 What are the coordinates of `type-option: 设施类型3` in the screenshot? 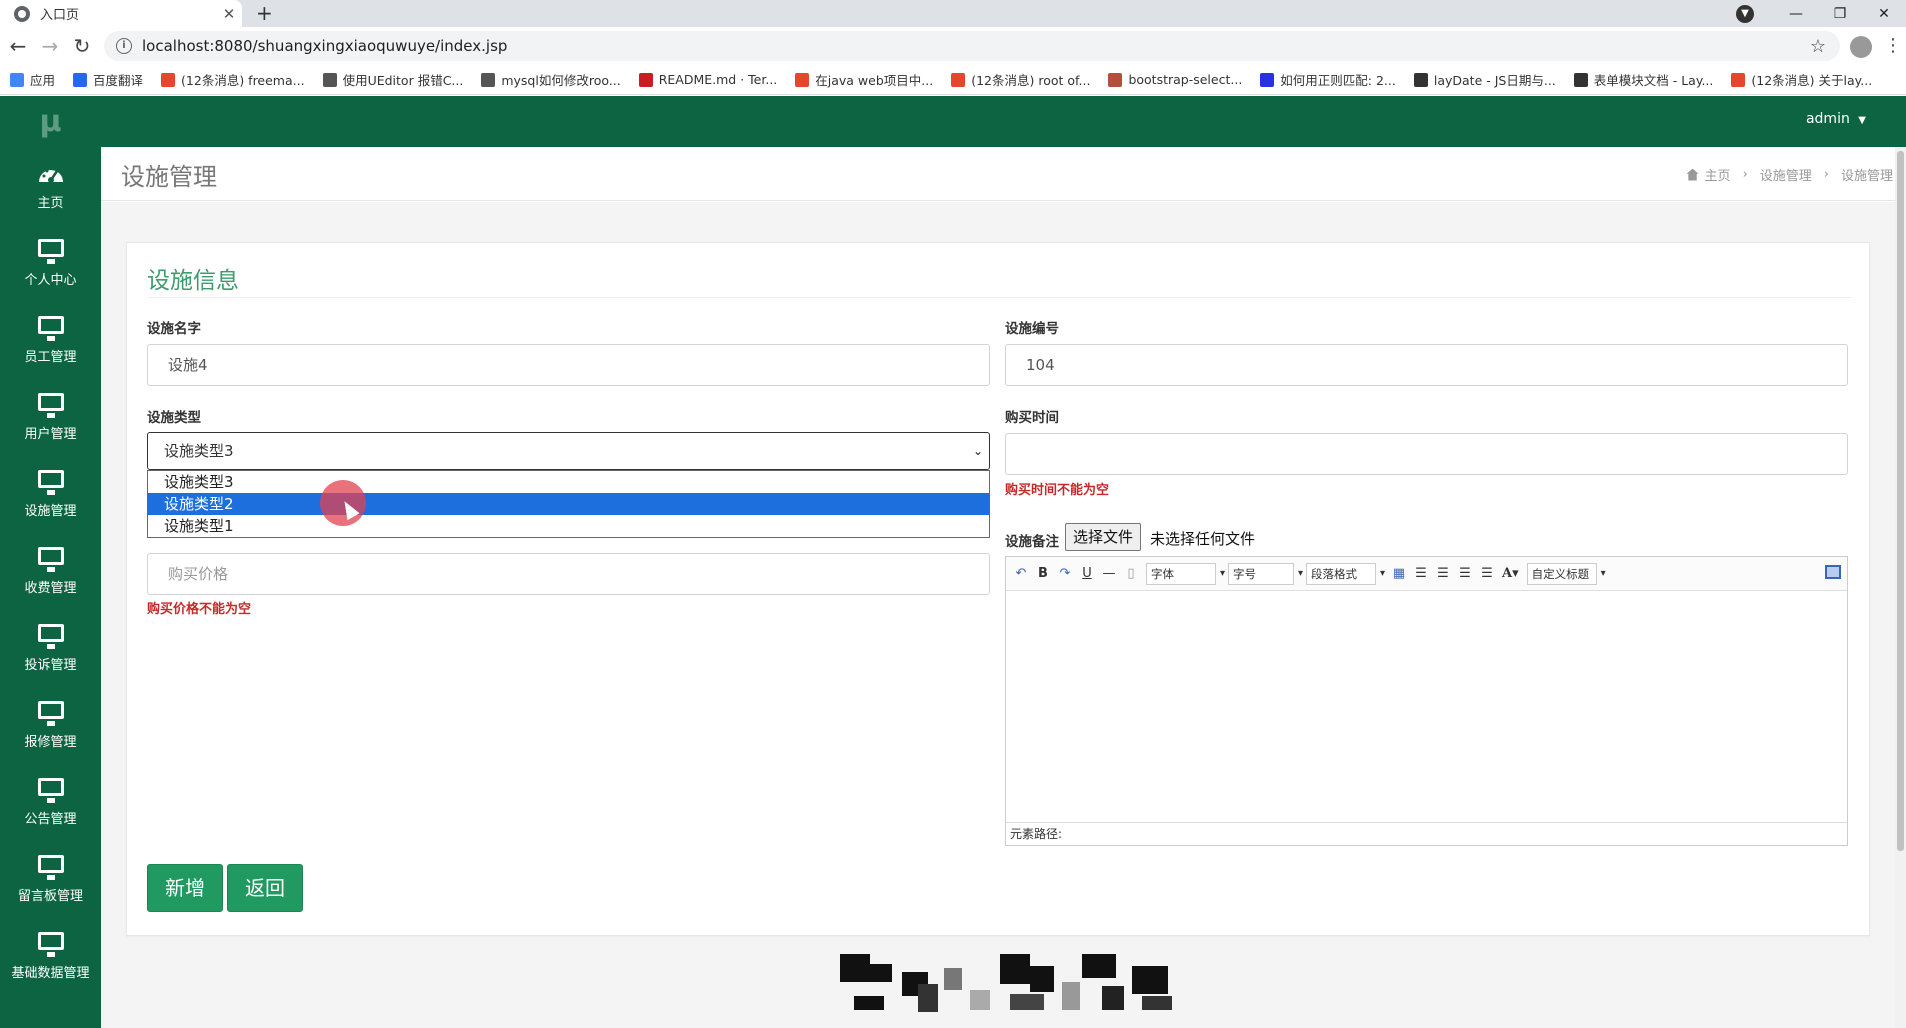 It's located at (568, 482).